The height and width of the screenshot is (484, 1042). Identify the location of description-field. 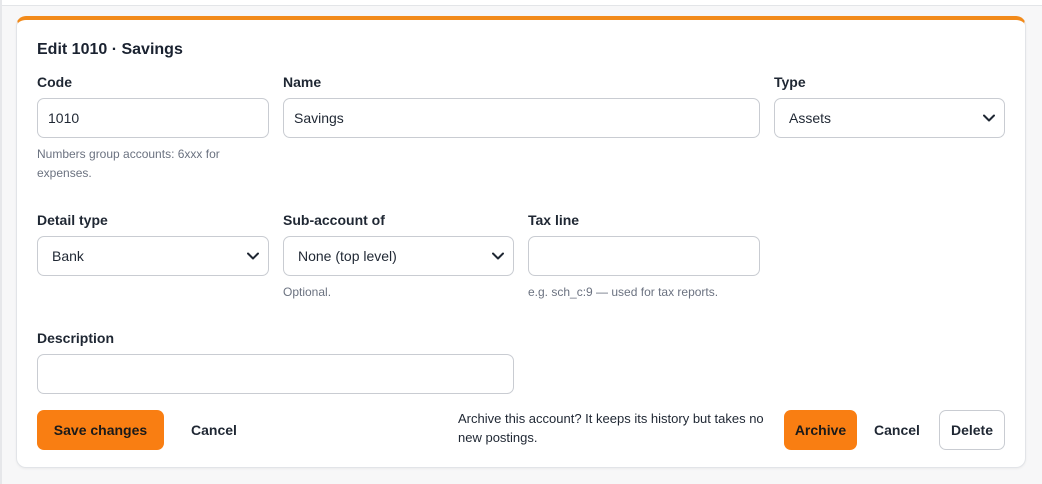
(275, 374).